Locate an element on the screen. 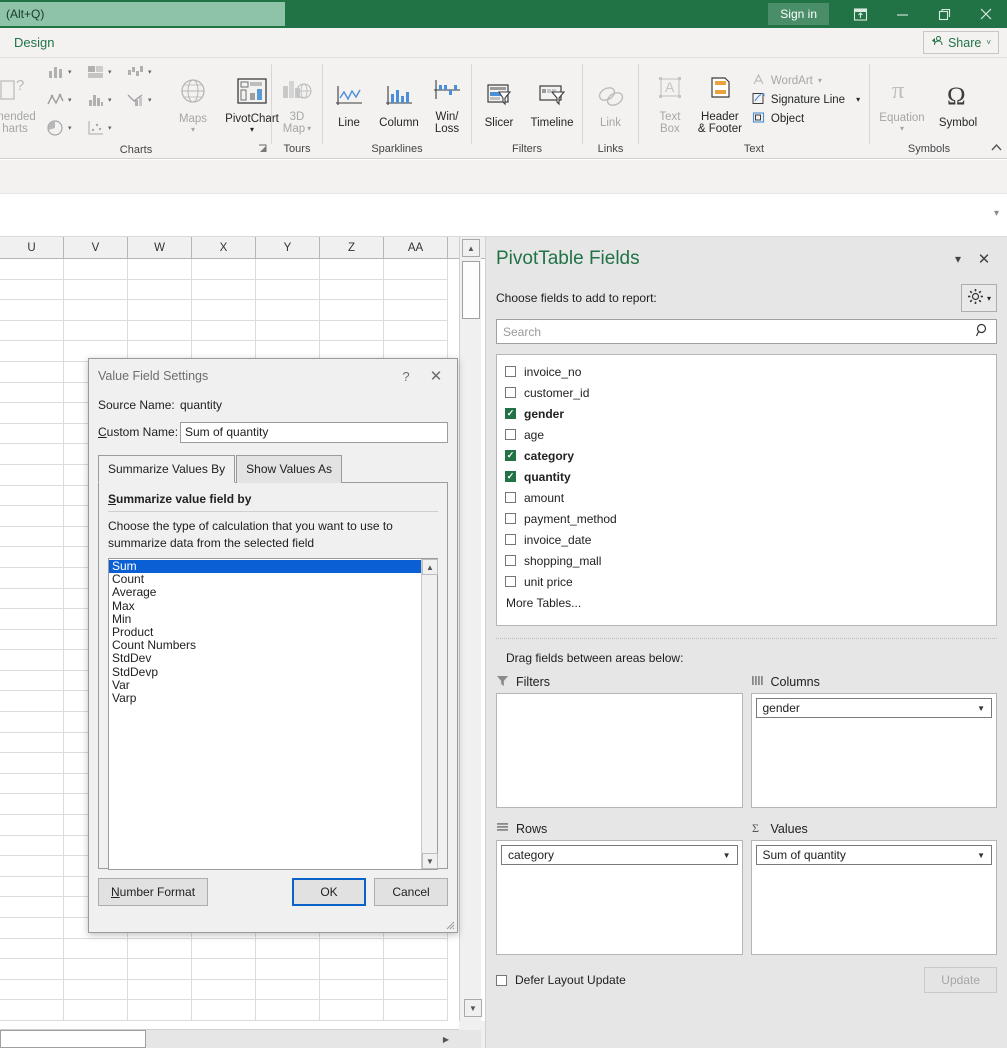 This screenshot has width=1007, height=1048. expand-formula-bar-icon: ▾ is located at coordinates (996, 213).